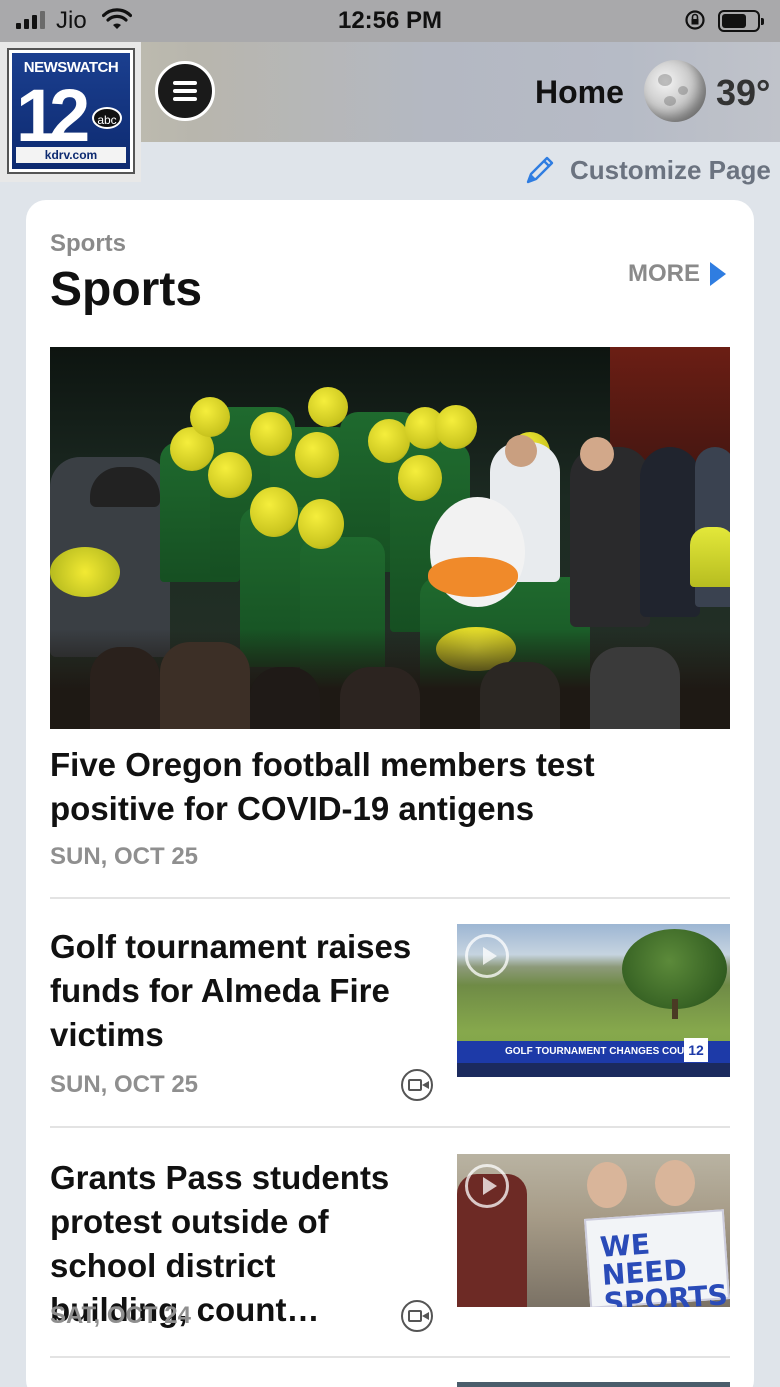 The height and width of the screenshot is (1387, 780). I want to click on customize-page-button: Customize Page, so click(646, 170).